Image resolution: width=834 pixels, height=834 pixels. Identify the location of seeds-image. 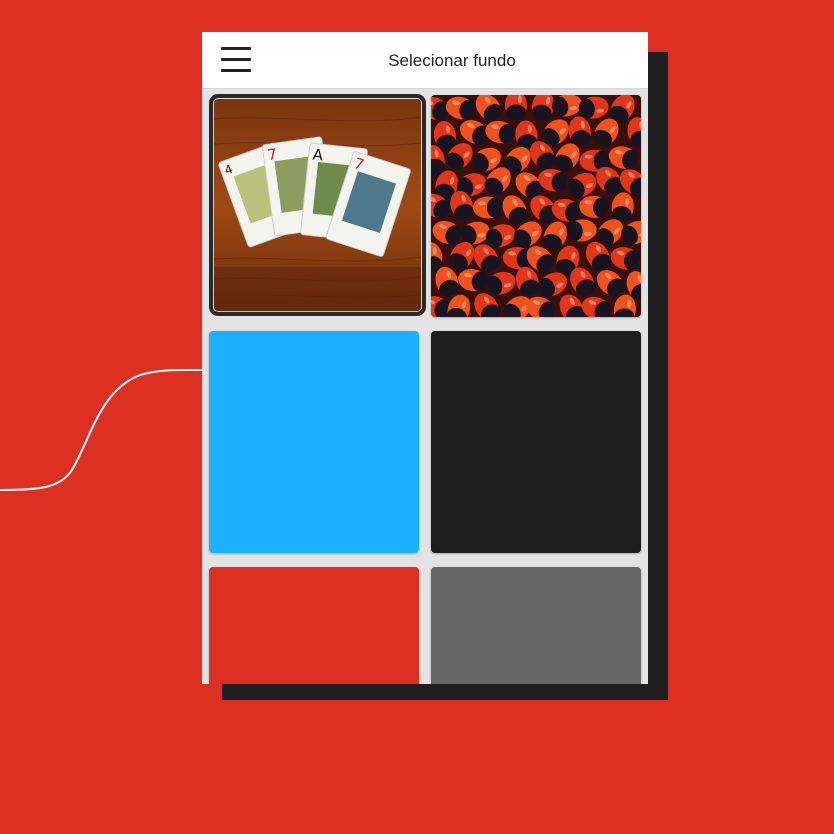
(536, 206).